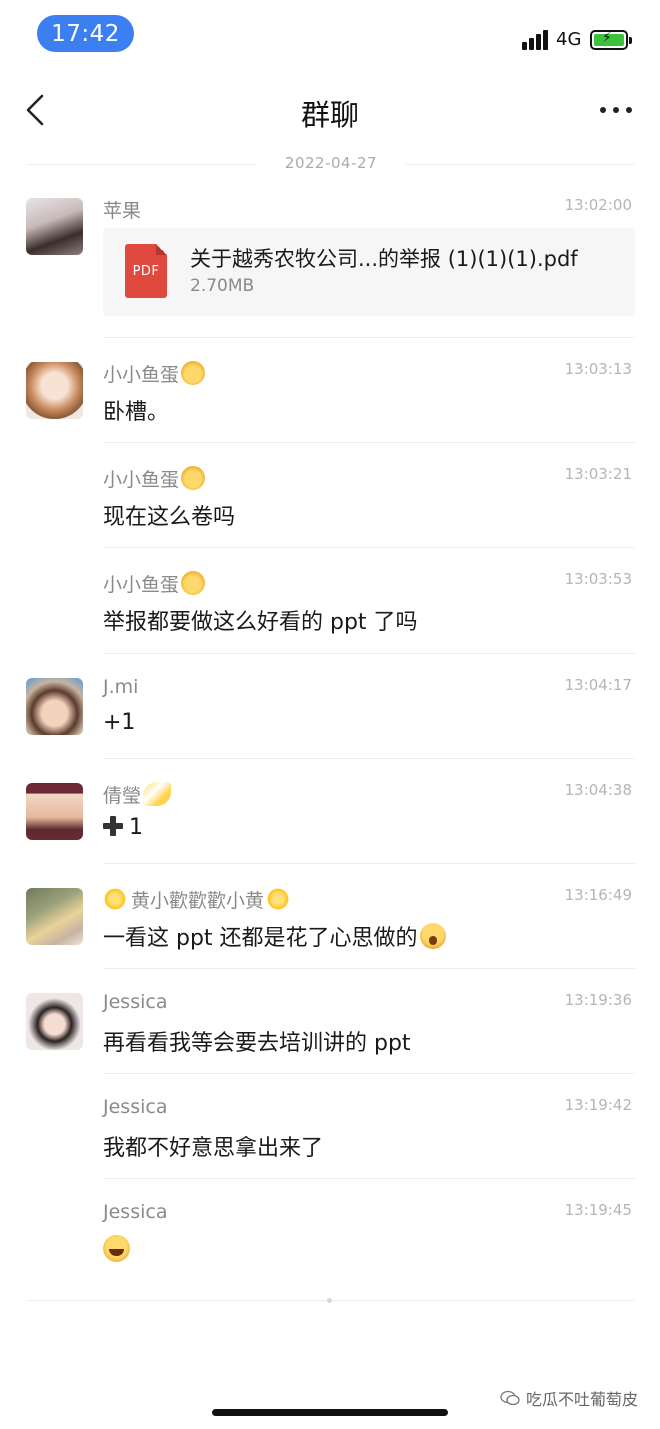  What do you see at coordinates (169, 517) in the screenshot?
I see `message-text: 现在这么卷吗` at bounding box center [169, 517].